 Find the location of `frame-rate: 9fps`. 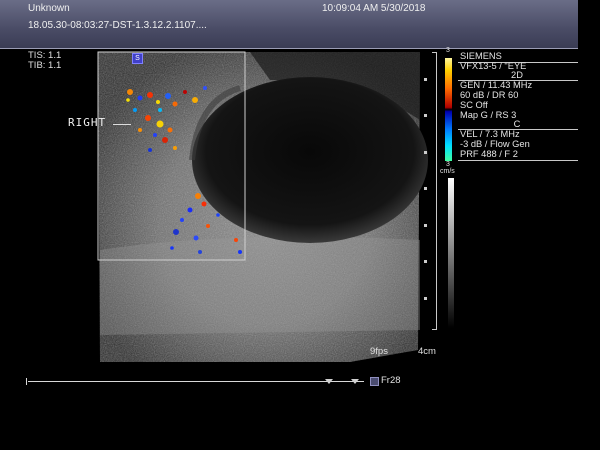

frame-rate: 9fps is located at coordinates (379, 351).